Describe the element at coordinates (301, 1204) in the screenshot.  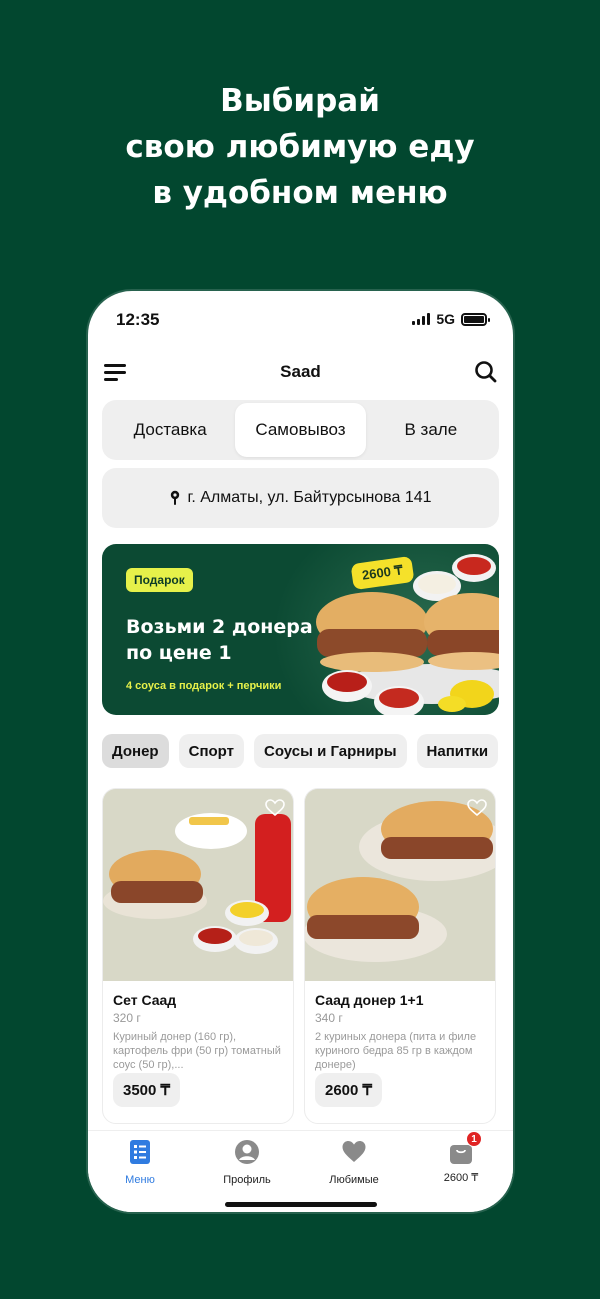
I see `home-indicator` at that location.